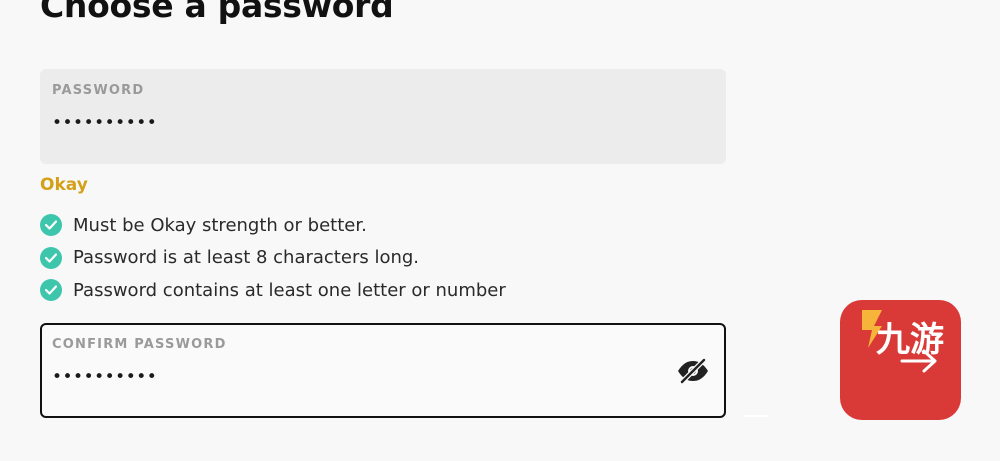 This screenshot has width=1000, height=461. Describe the element at coordinates (383, 370) in the screenshot. I see `confirm-password-field: CONFIRM PASSWORD ••••••••••` at that location.